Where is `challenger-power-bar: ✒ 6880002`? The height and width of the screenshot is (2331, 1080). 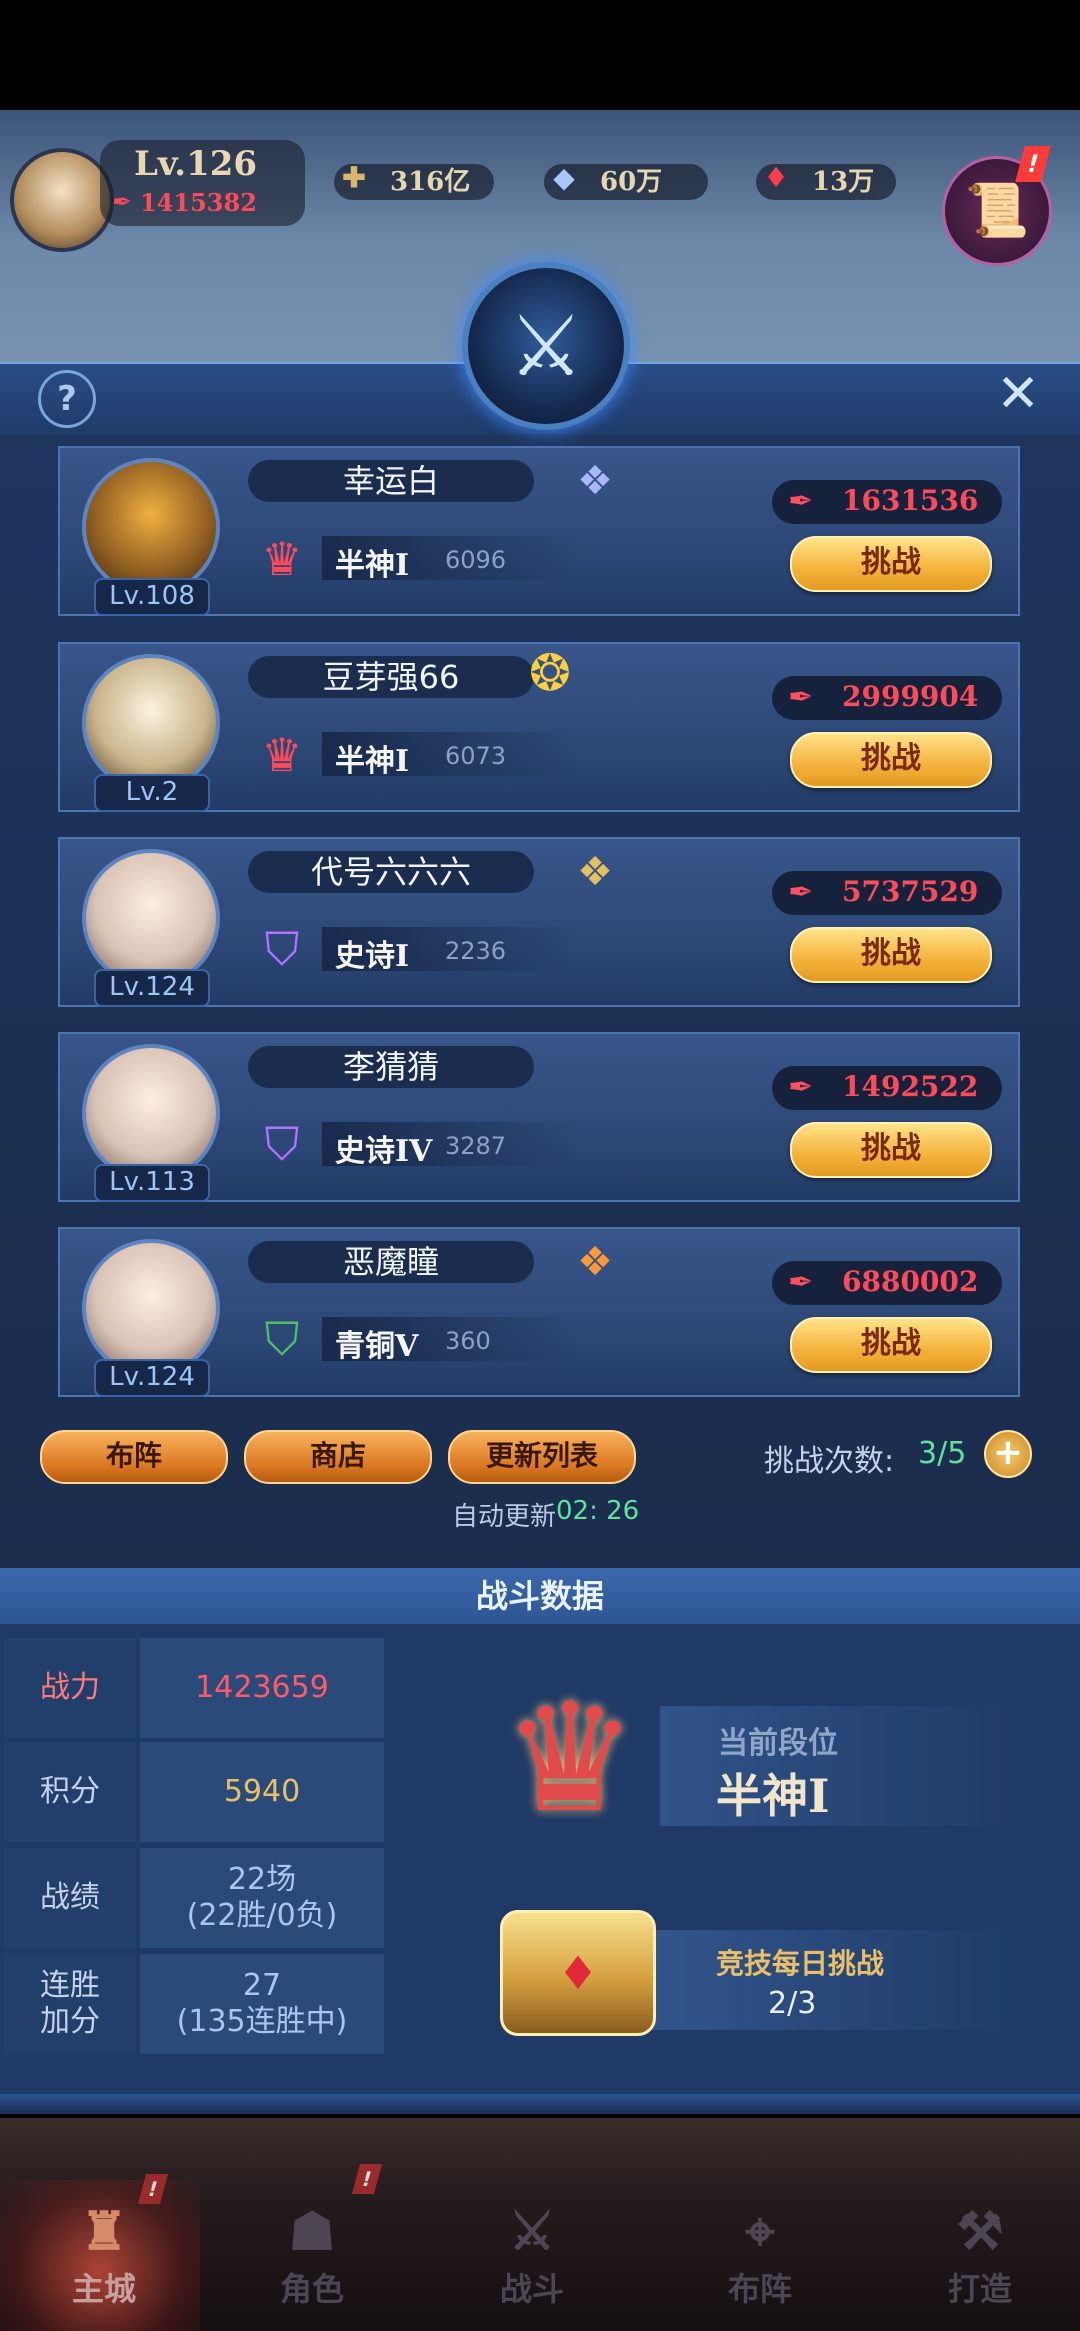 challenger-power-bar: ✒ 6880002 is located at coordinates (887, 1283).